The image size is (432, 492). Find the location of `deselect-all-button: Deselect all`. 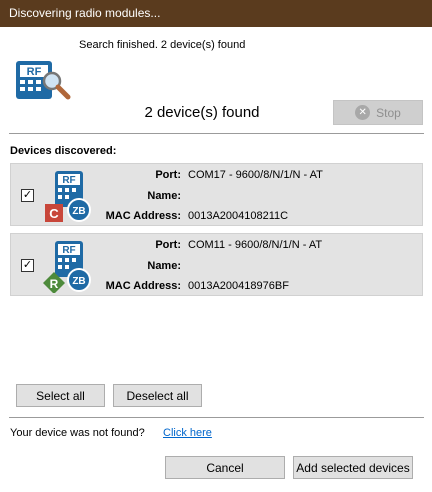

deselect-all-button: Deselect all is located at coordinates (157, 395).